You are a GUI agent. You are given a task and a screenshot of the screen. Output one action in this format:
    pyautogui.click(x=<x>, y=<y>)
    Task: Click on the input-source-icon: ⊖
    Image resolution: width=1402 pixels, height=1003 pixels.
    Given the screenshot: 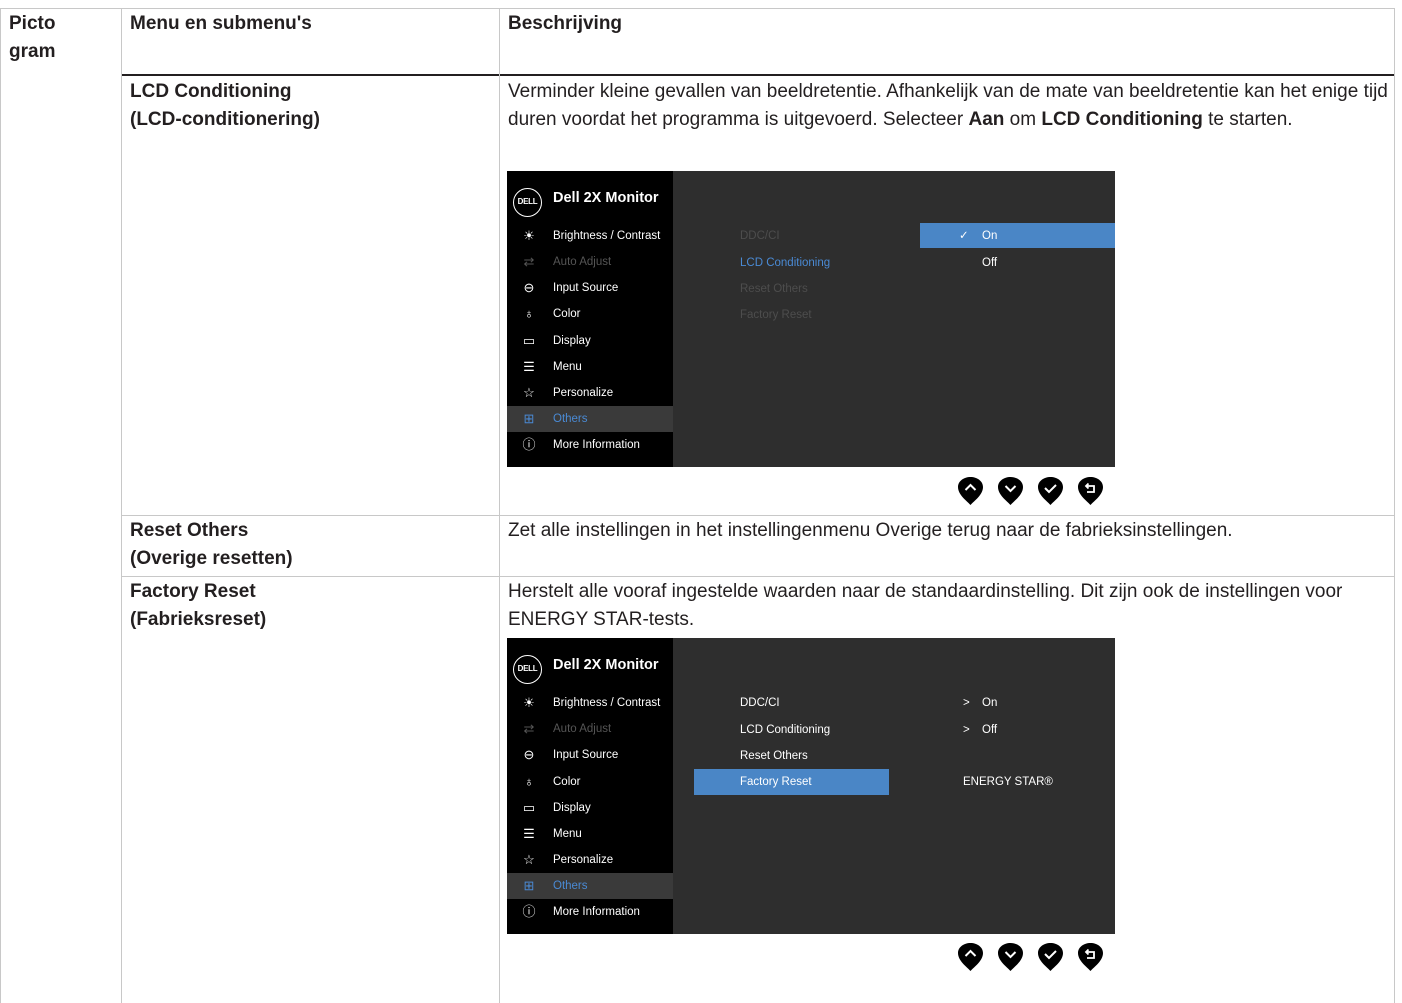 What is the action you would take?
    pyautogui.click(x=529, y=754)
    